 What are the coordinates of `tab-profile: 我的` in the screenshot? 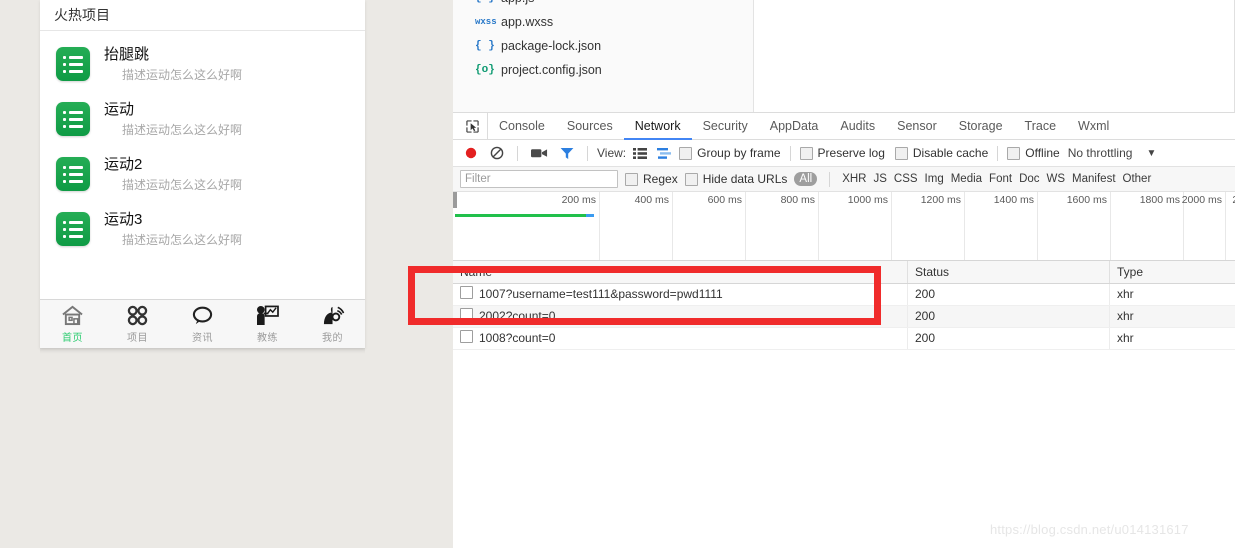 It's located at (332, 324).